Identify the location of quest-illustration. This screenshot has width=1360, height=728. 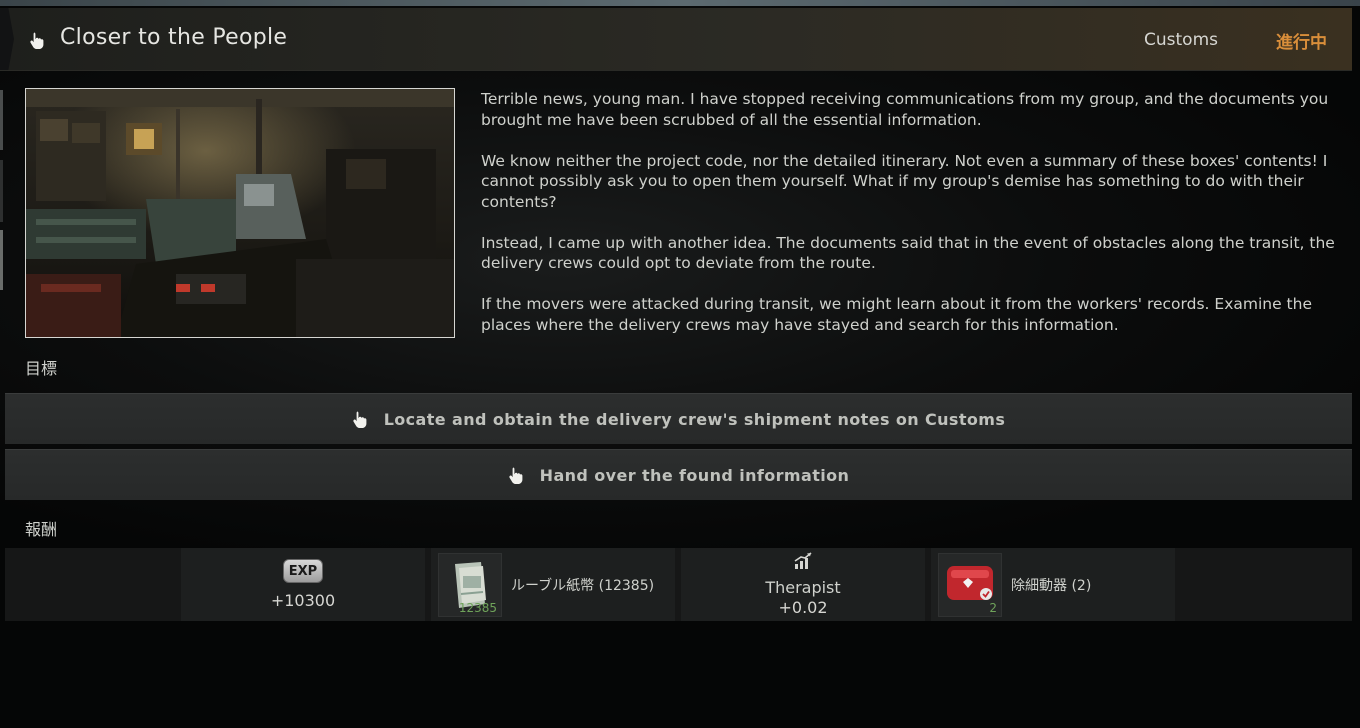
(240, 213).